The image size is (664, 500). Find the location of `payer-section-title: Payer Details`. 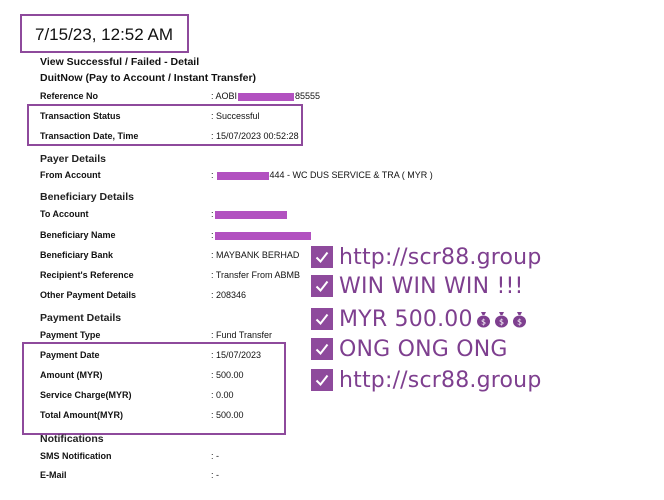

payer-section-title: Payer Details is located at coordinates (73, 159).